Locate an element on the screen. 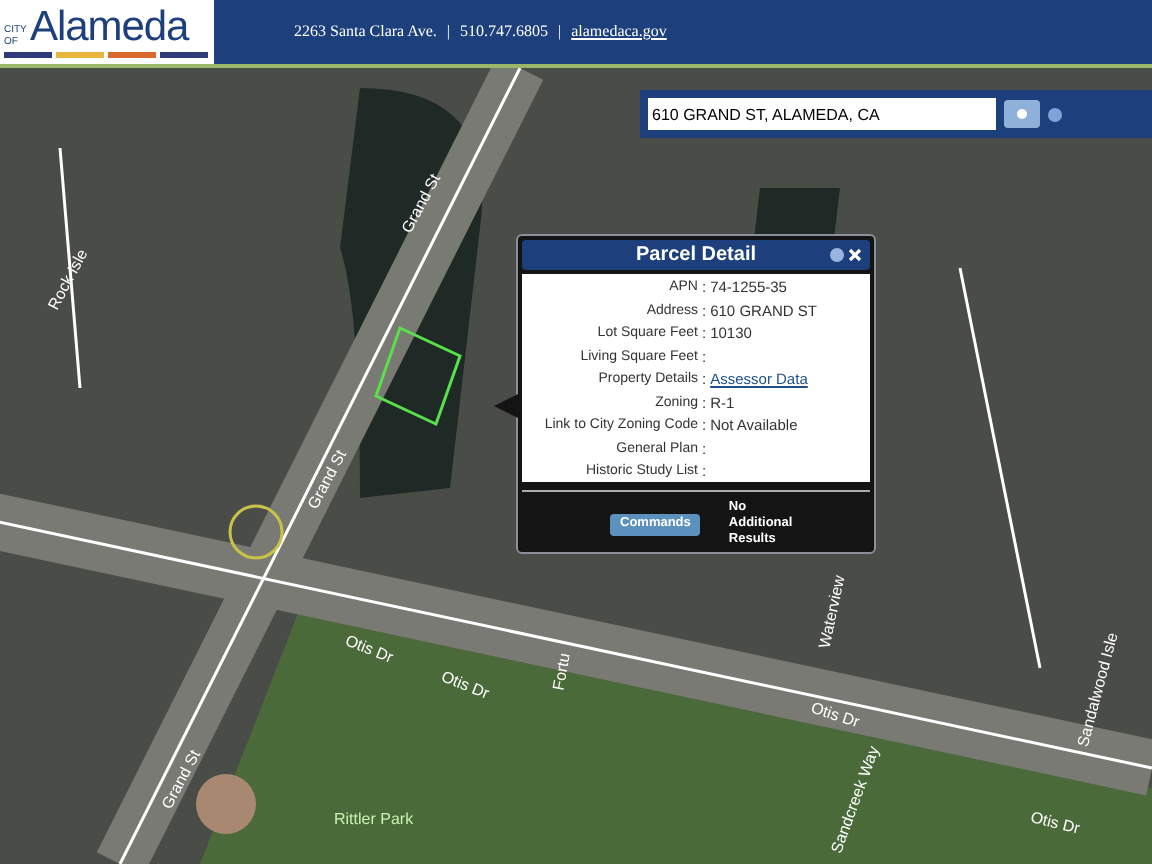 This screenshot has width=1152, height=864. search-field: 610 GRAND ST, ALAMEDA, CA is located at coordinates (822, 114).